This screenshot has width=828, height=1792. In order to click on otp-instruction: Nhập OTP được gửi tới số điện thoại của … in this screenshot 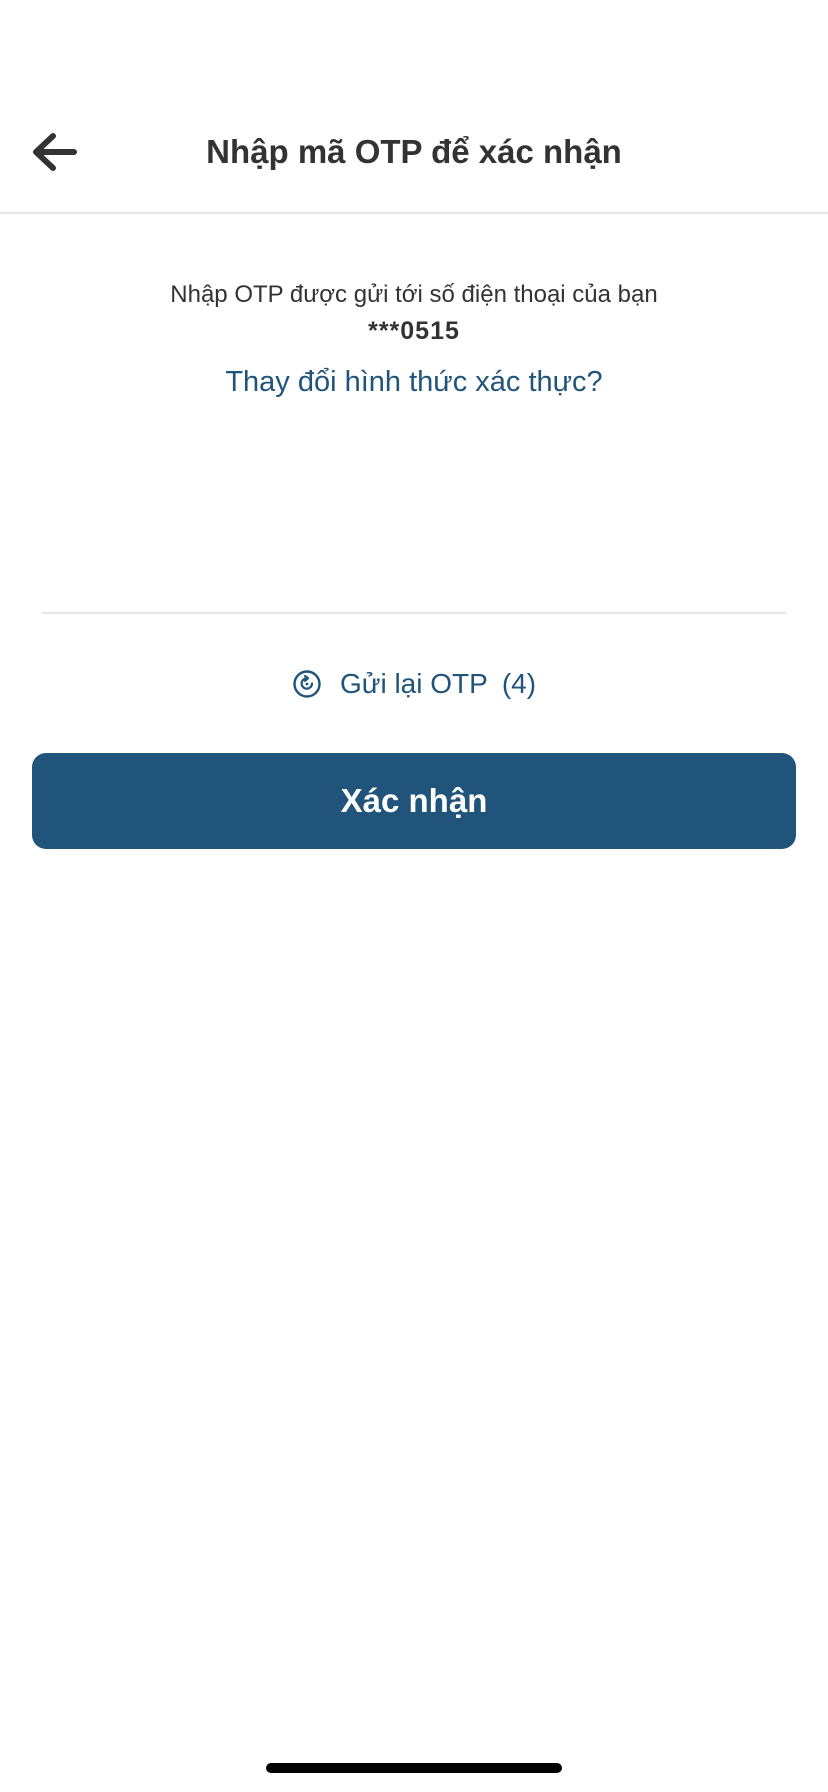, I will do `click(414, 294)`.